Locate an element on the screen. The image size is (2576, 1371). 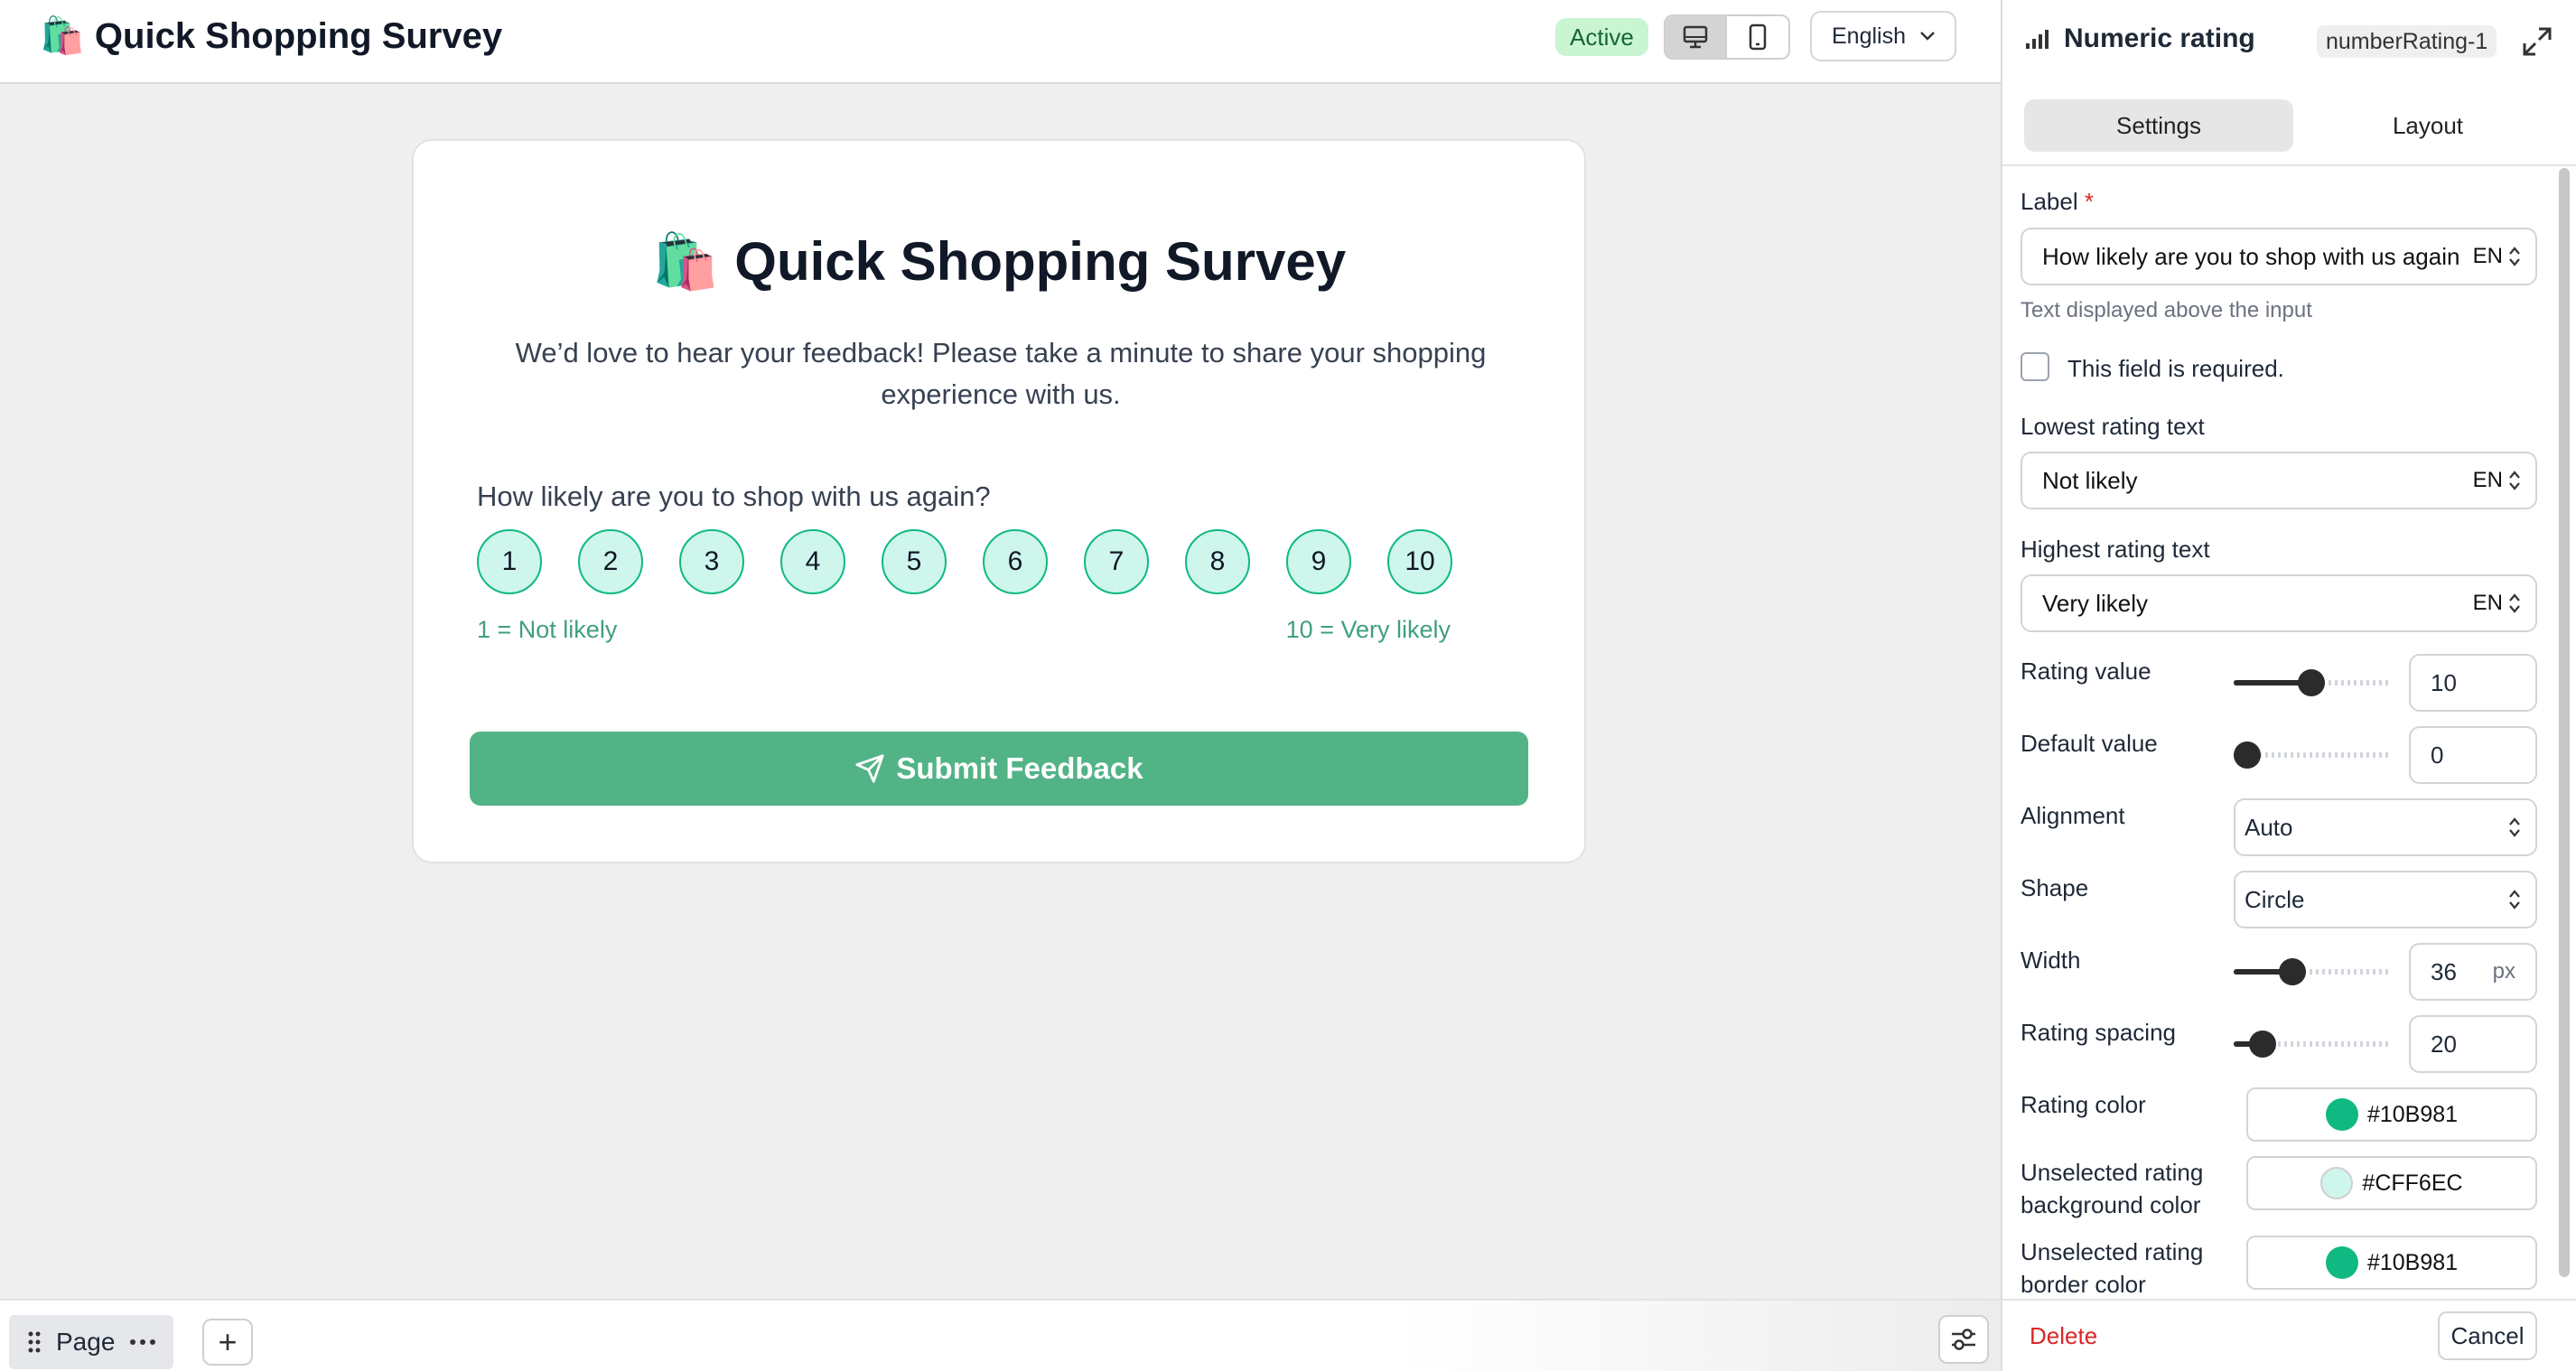
width-input: 36 px is located at coordinates (2473, 972).